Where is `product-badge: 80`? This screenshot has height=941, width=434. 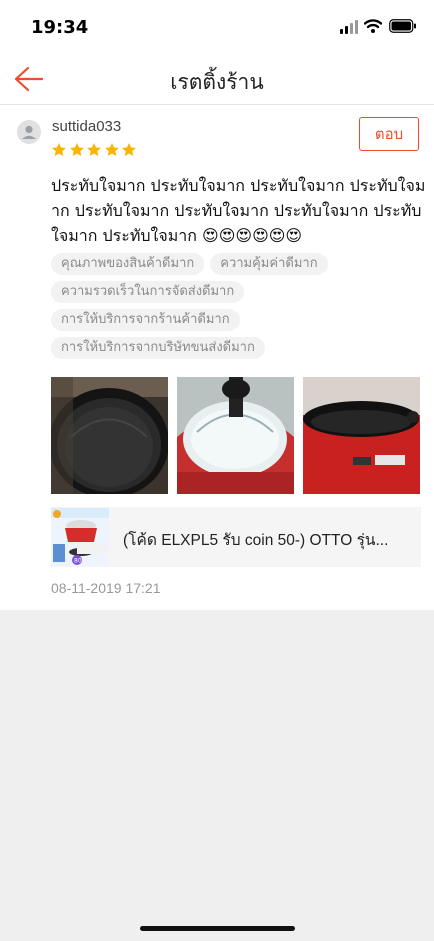
product-badge: 80 is located at coordinates (78, 561).